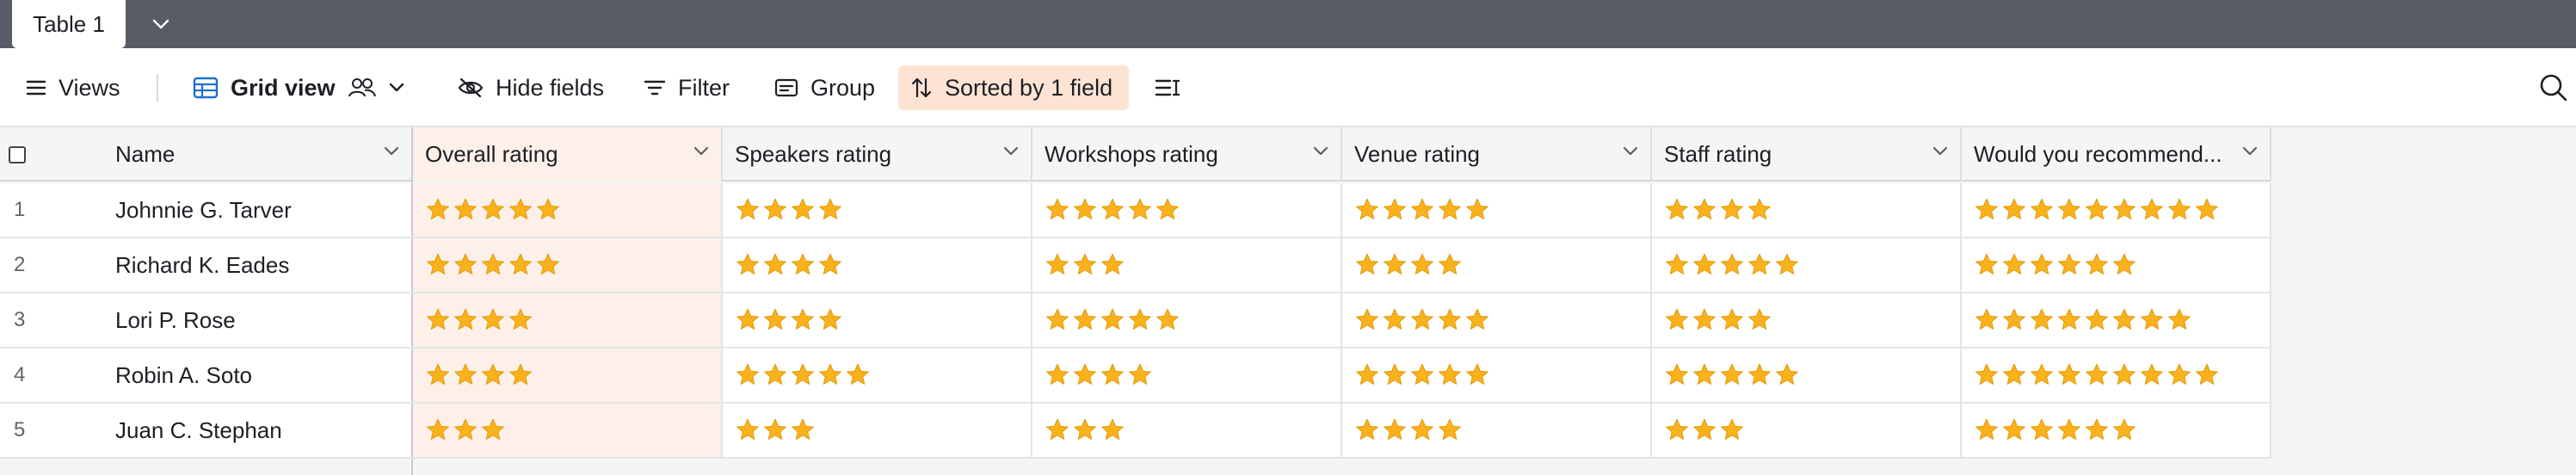 The image size is (2576, 475). I want to click on header-select-cell, so click(52, 154).